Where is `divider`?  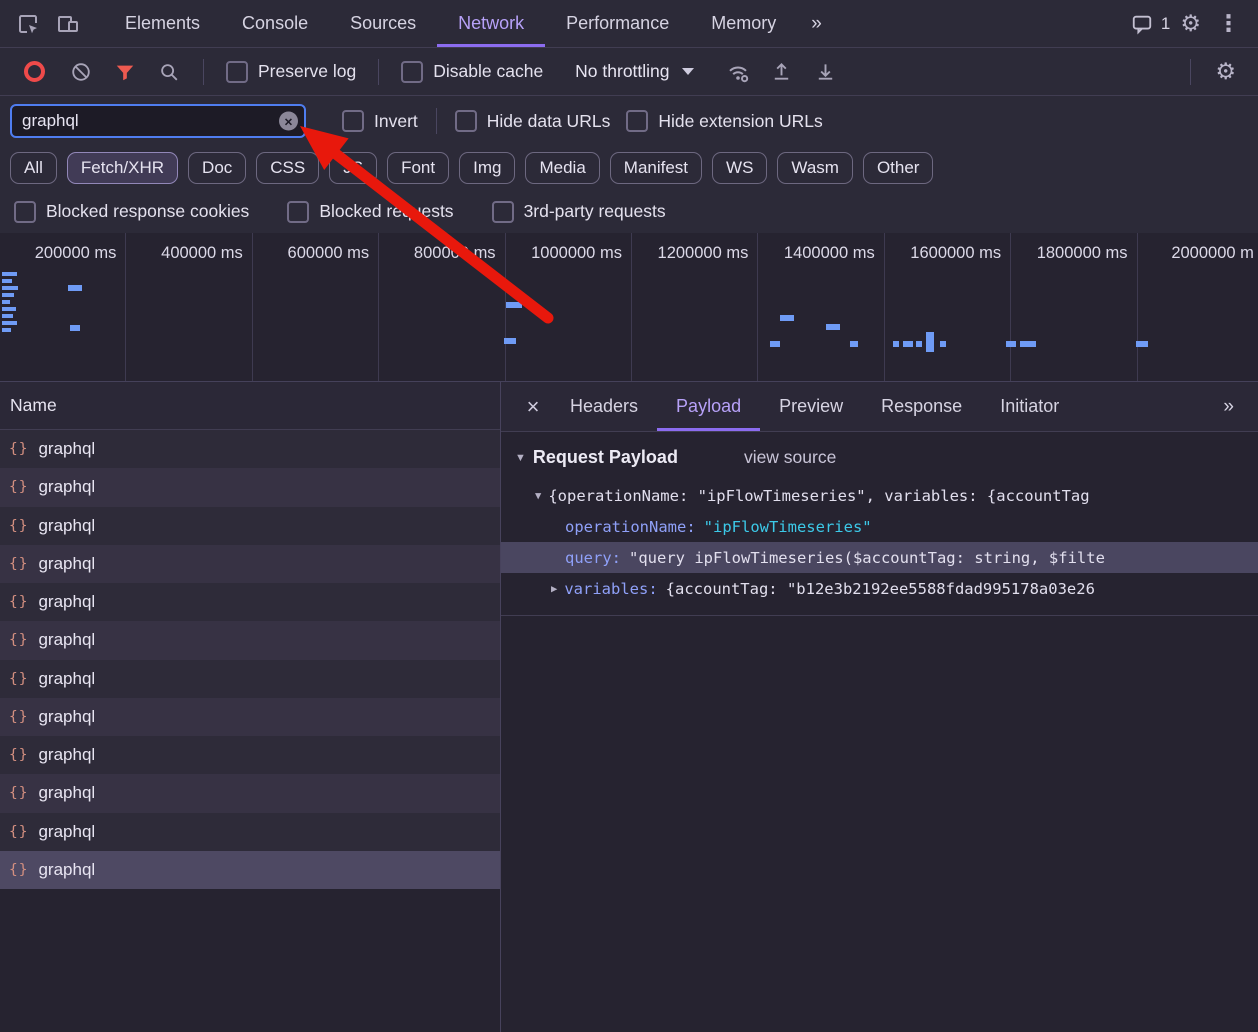
divider is located at coordinates (879, 615).